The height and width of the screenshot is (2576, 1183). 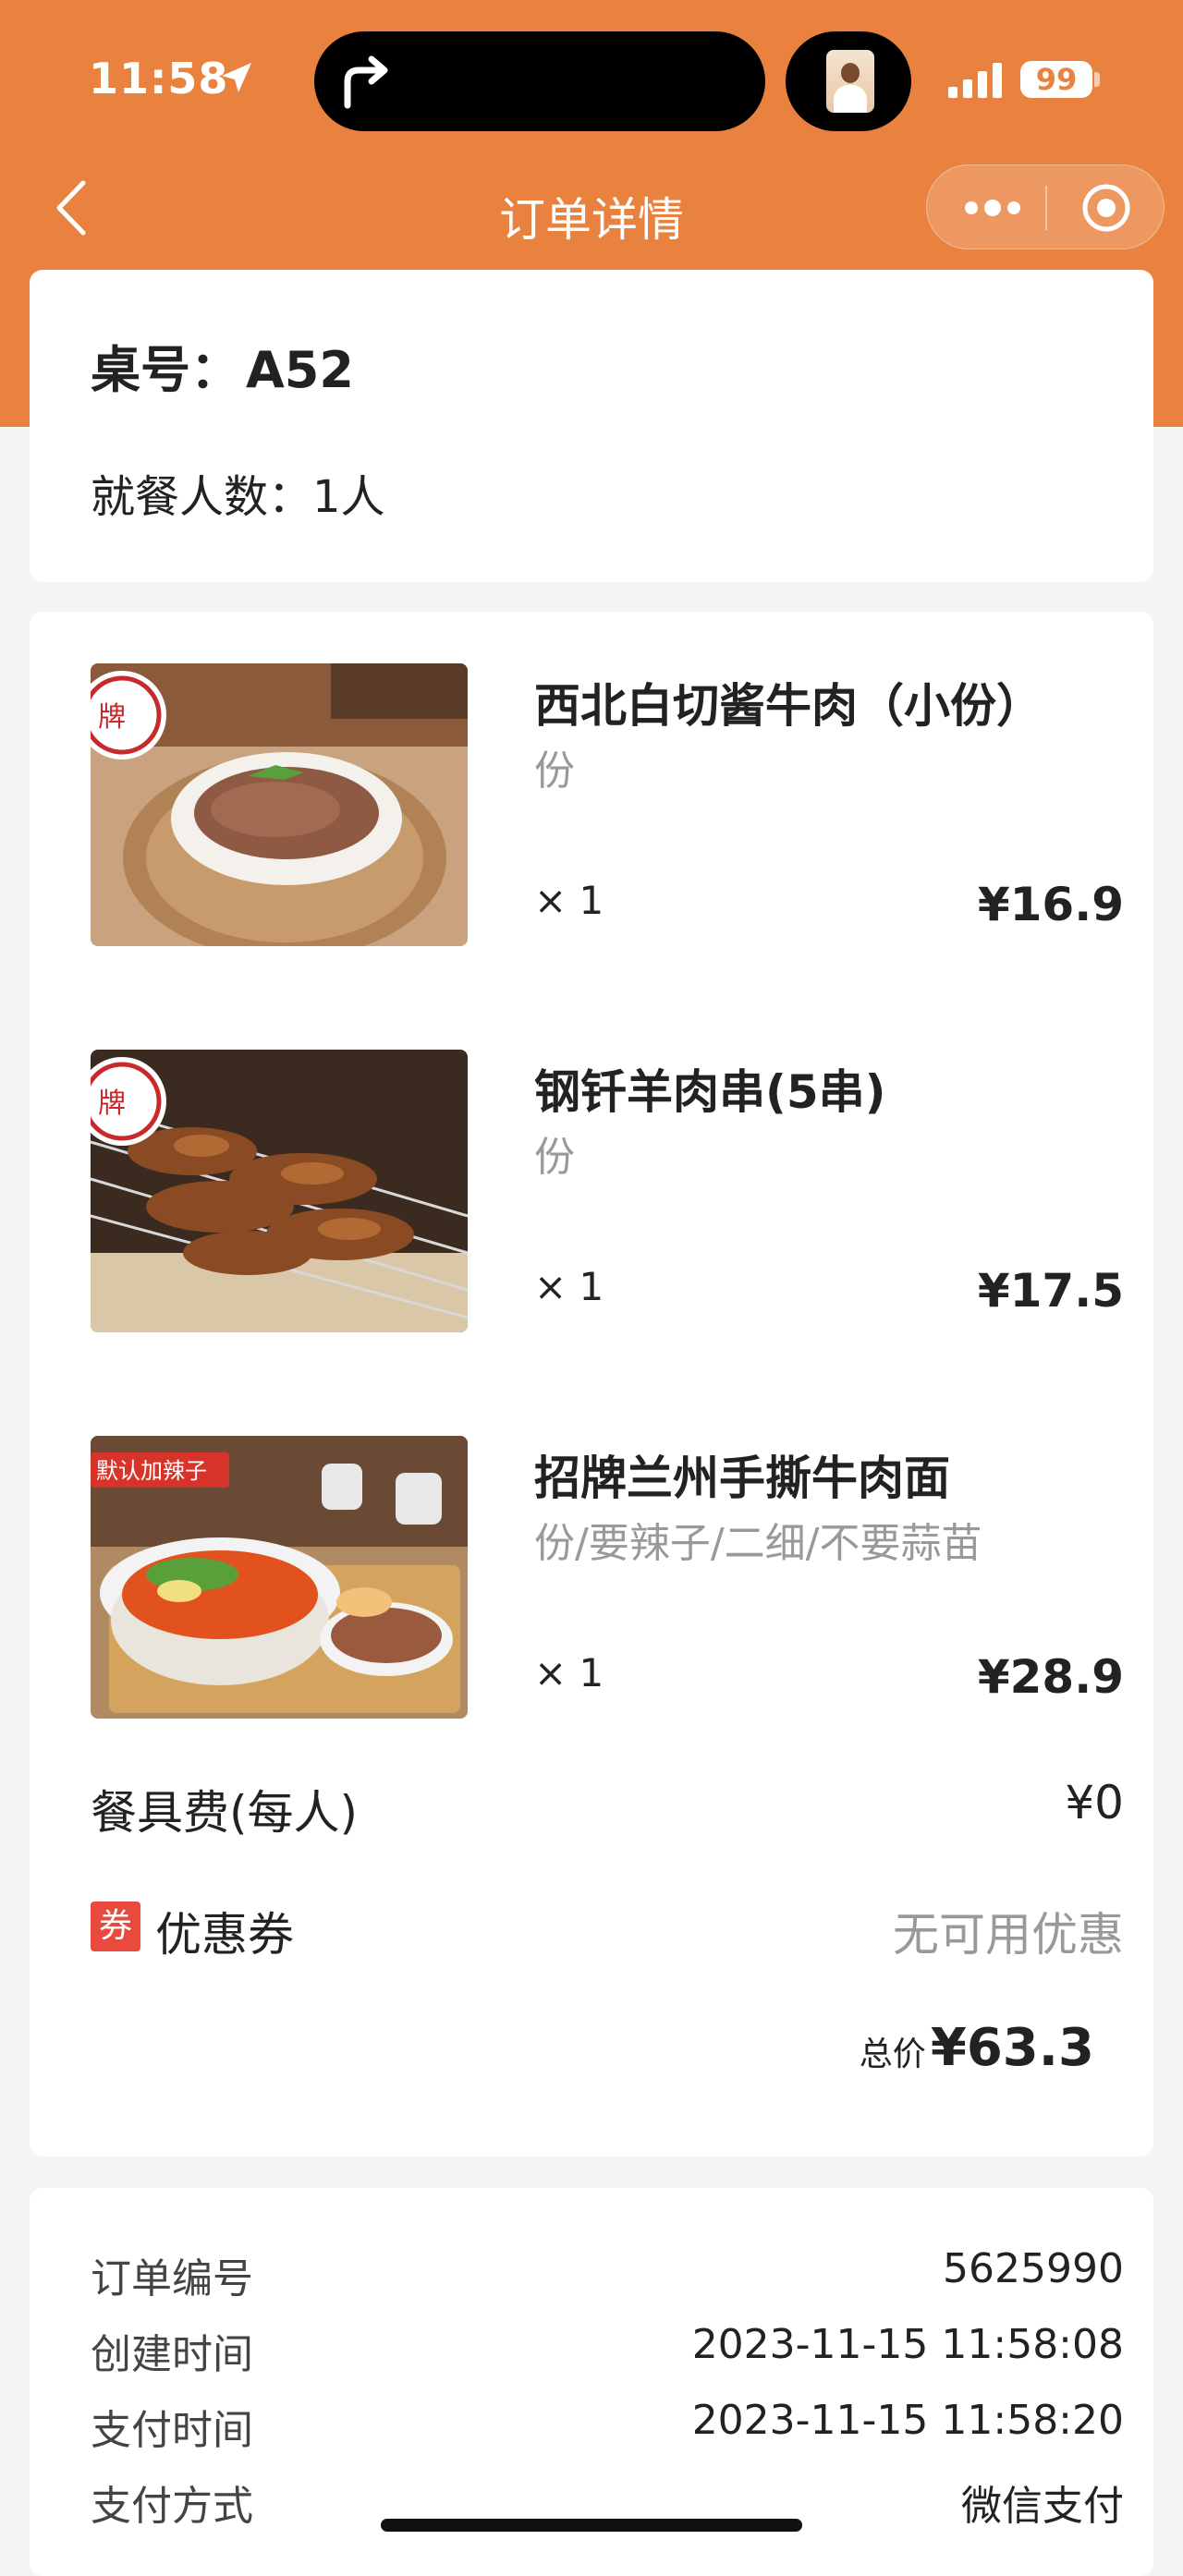 I want to click on dynamic-island, so click(x=540, y=81).